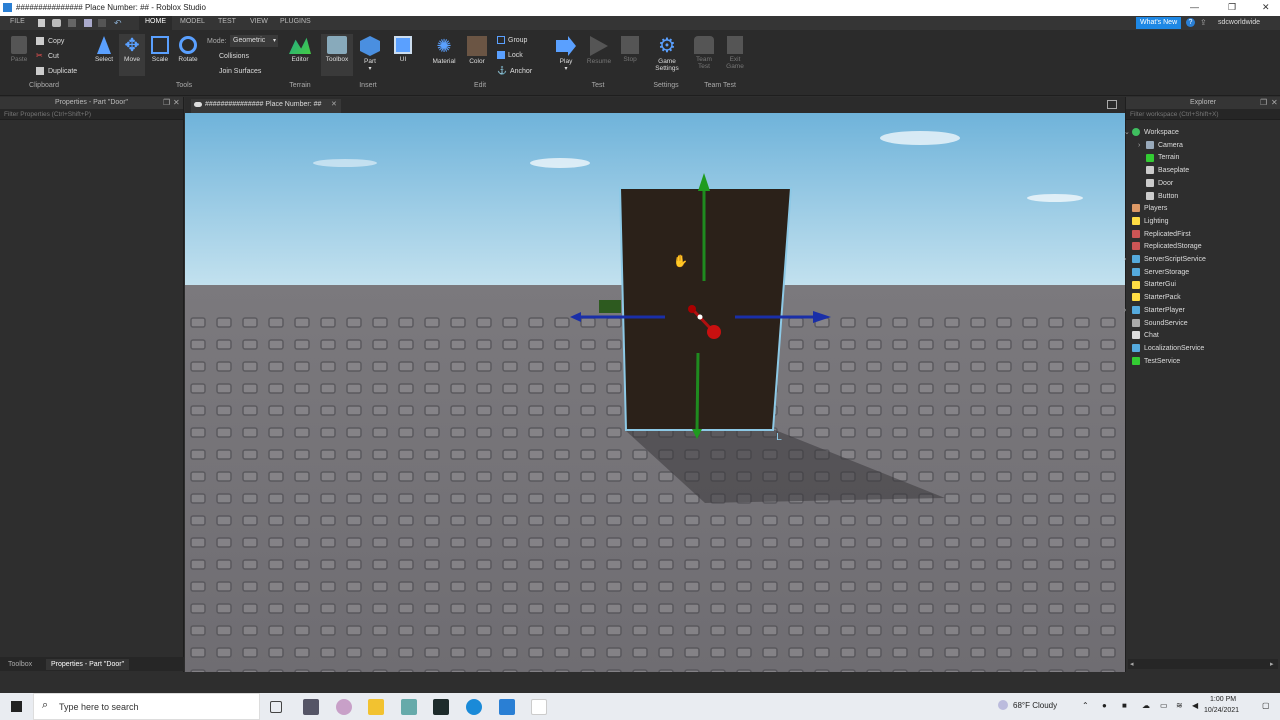 The height and width of the screenshot is (720, 1280). Describe the element at coordinates (276, 707) in the screenshot. I see `task-view-icon` at that location.